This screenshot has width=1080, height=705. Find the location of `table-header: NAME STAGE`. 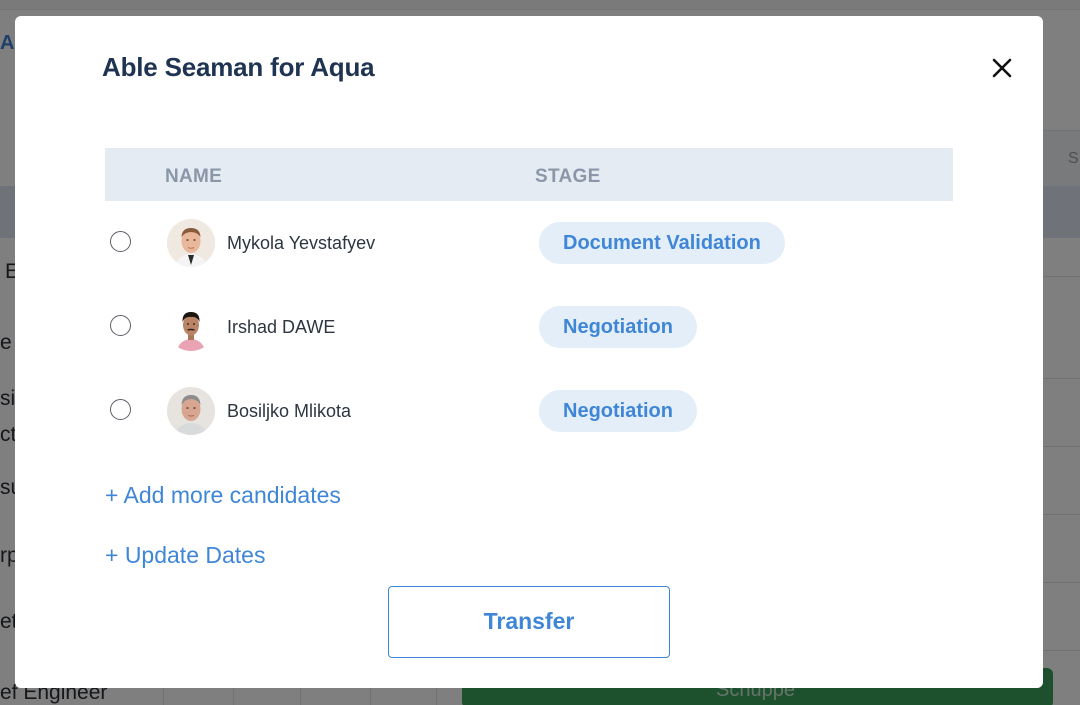

table-header: NAME STAGE is located at coordinates (529, 174).